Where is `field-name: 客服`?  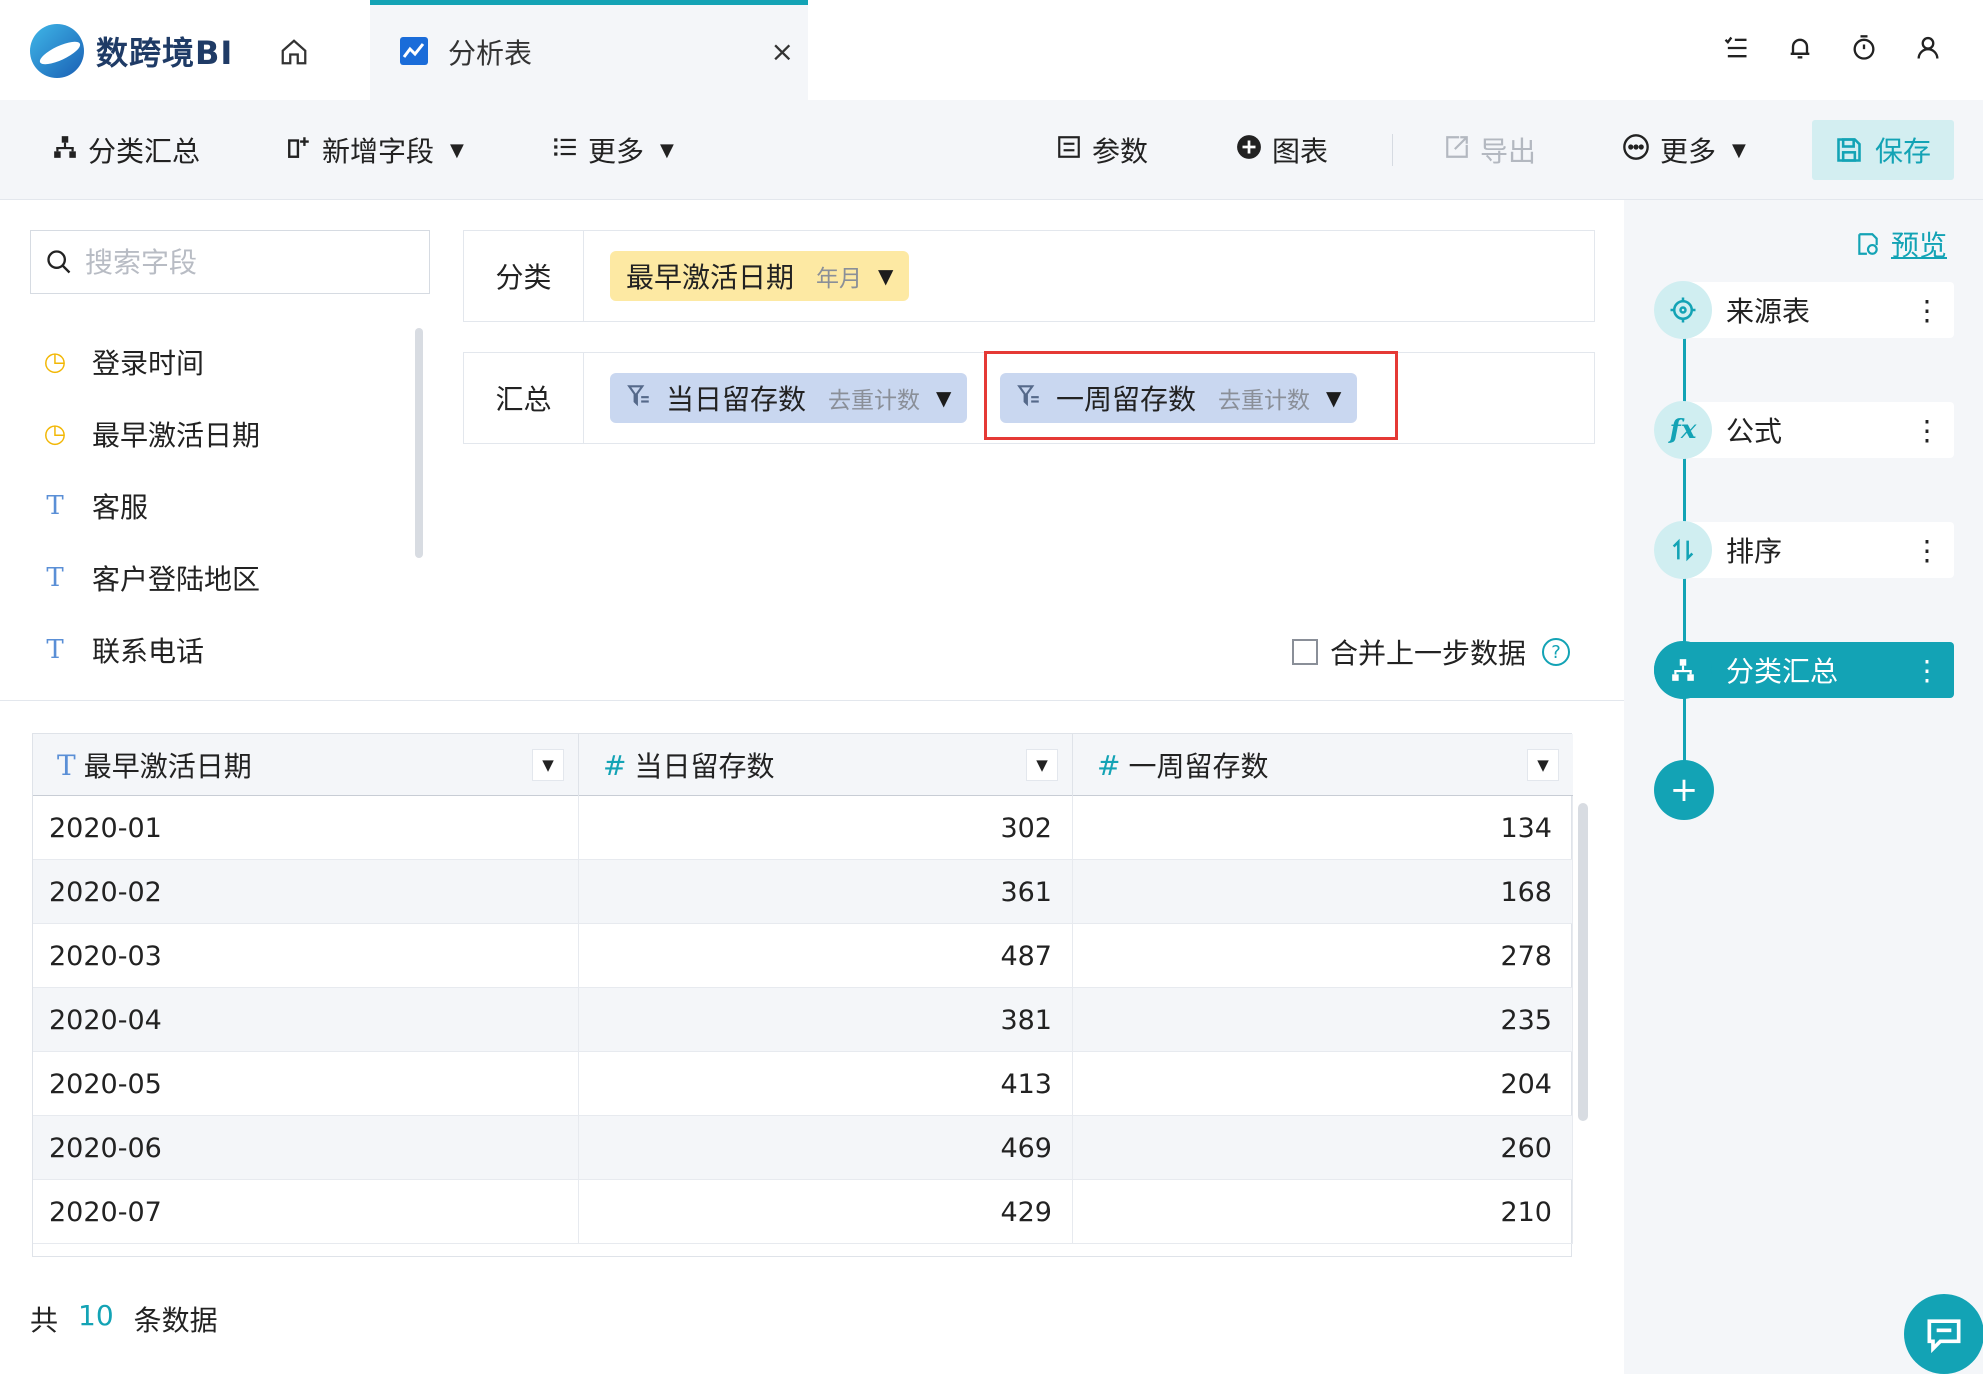
field-name: 客服 is located at coordinates (120, 507).